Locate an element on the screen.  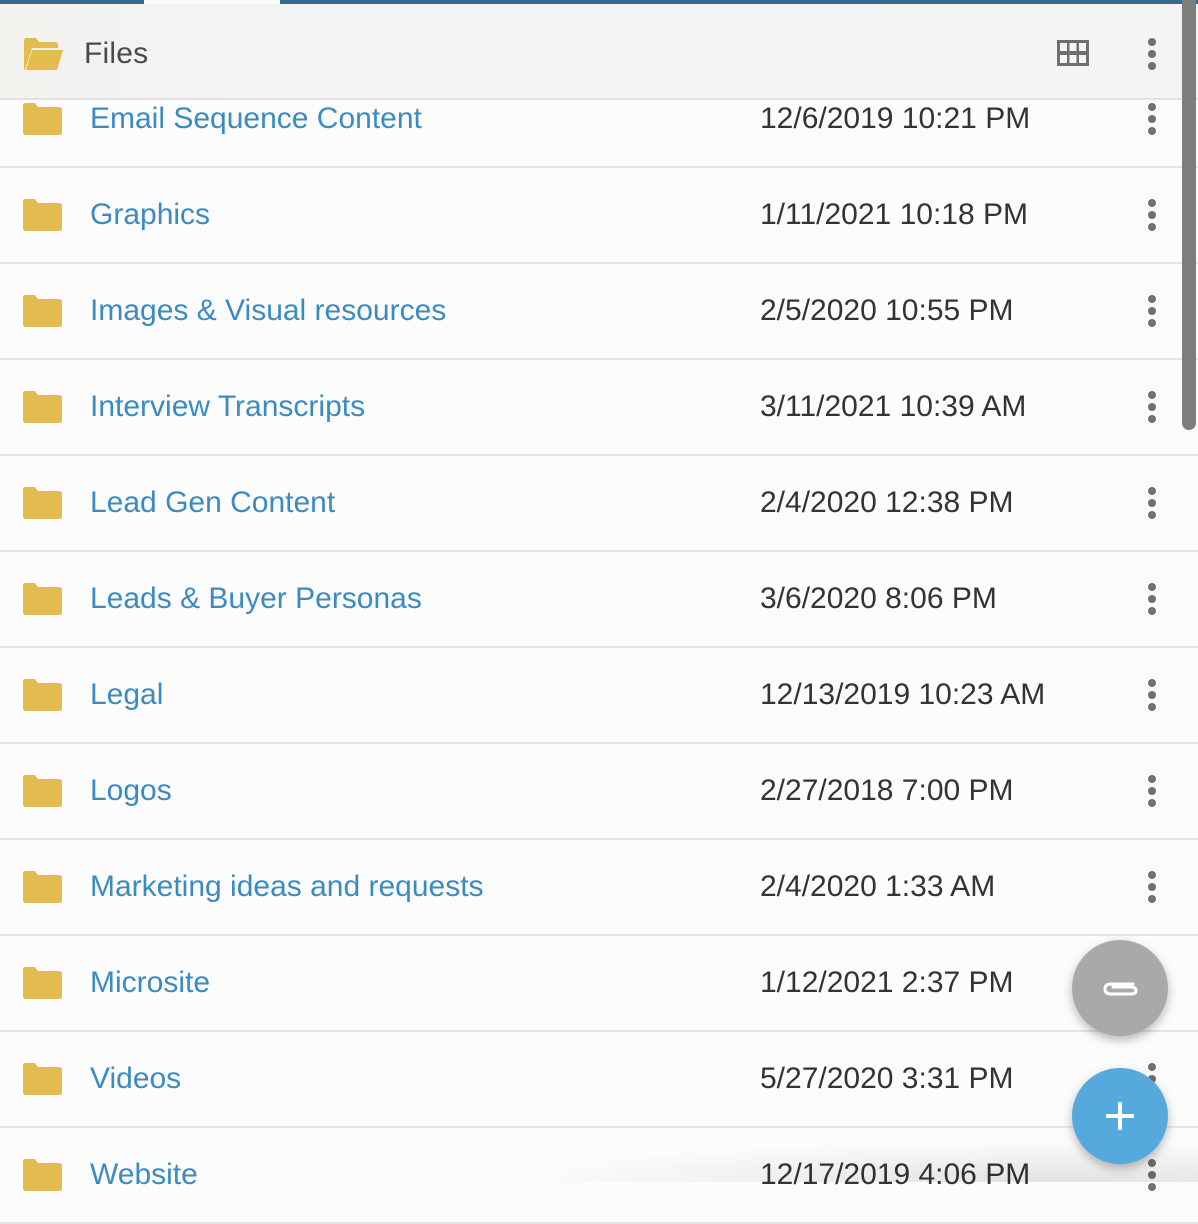
paperclip-icon is located at coordinates (1120, 989).